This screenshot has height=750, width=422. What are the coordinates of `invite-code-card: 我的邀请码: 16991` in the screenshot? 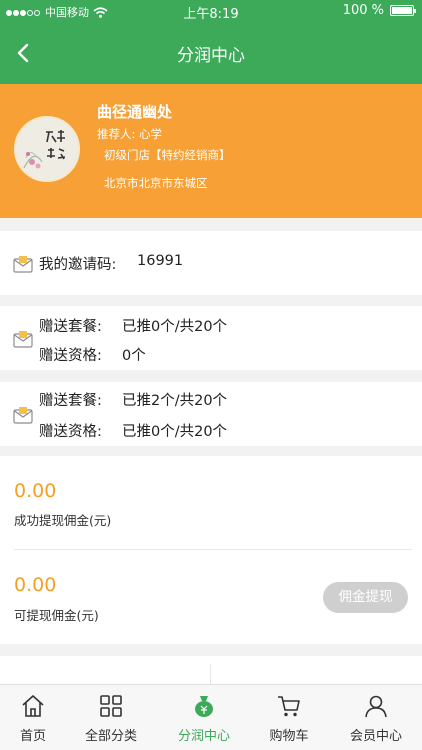 It's located at (211, 263).